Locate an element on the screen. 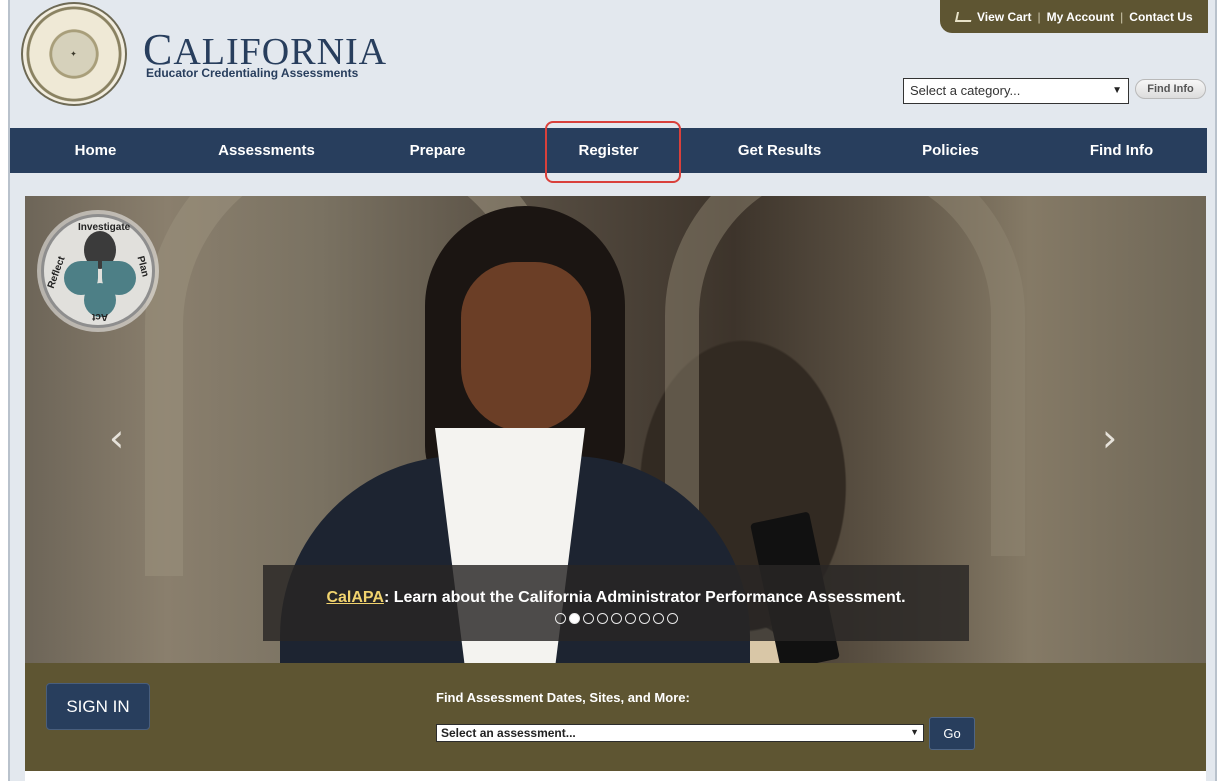 Image resolution: width=1217 pixels, height=781 pixels. go-button: Go is located at coordinates (952, 733).